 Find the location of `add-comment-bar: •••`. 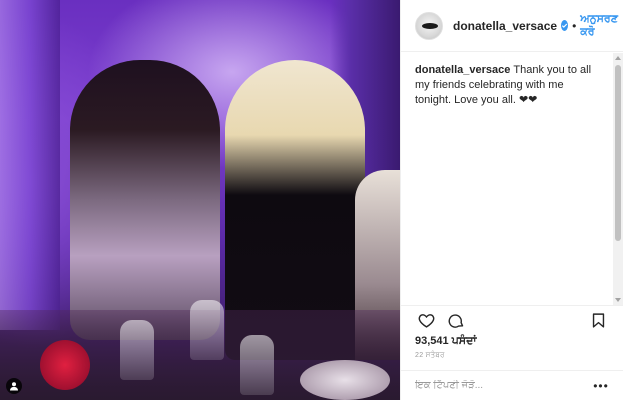

add-comment-bar: ••• is located at coordinates (512, 385).